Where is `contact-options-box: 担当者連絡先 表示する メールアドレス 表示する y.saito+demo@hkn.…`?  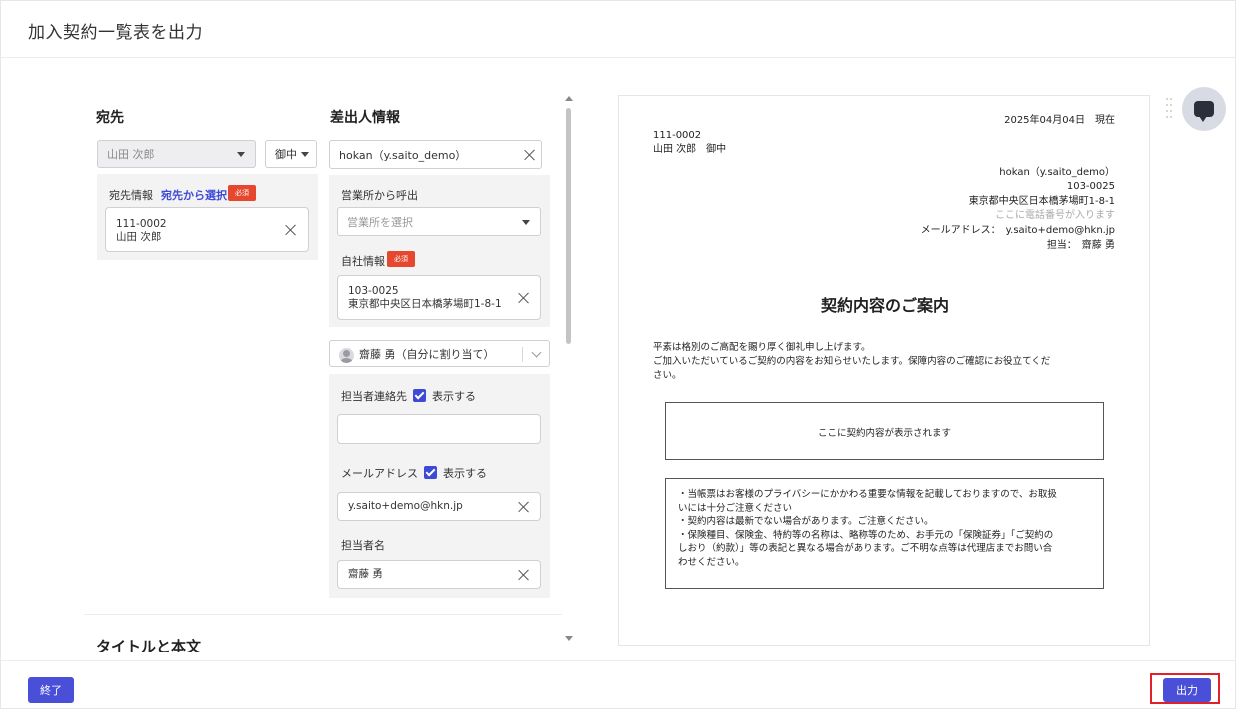
contact-options-box: 担当者連絡先 表示する メールアドレス 表示する y.saito+demo@hkn.… is located at coordinates (439, 486).